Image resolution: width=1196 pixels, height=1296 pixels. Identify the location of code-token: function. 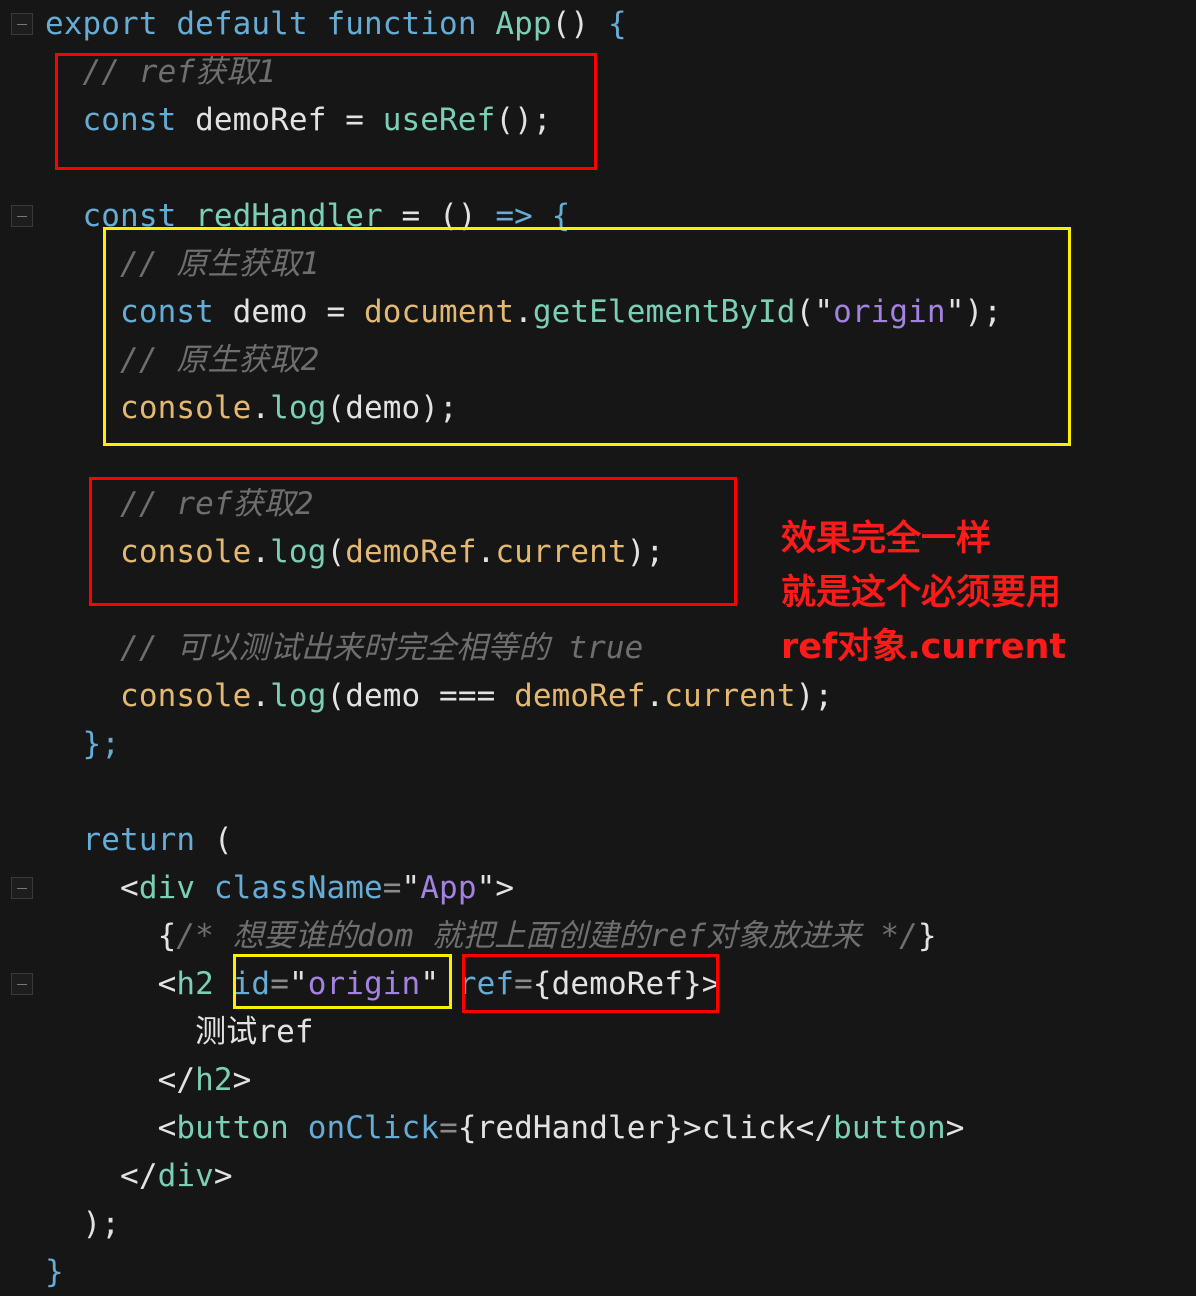
(411, 24).